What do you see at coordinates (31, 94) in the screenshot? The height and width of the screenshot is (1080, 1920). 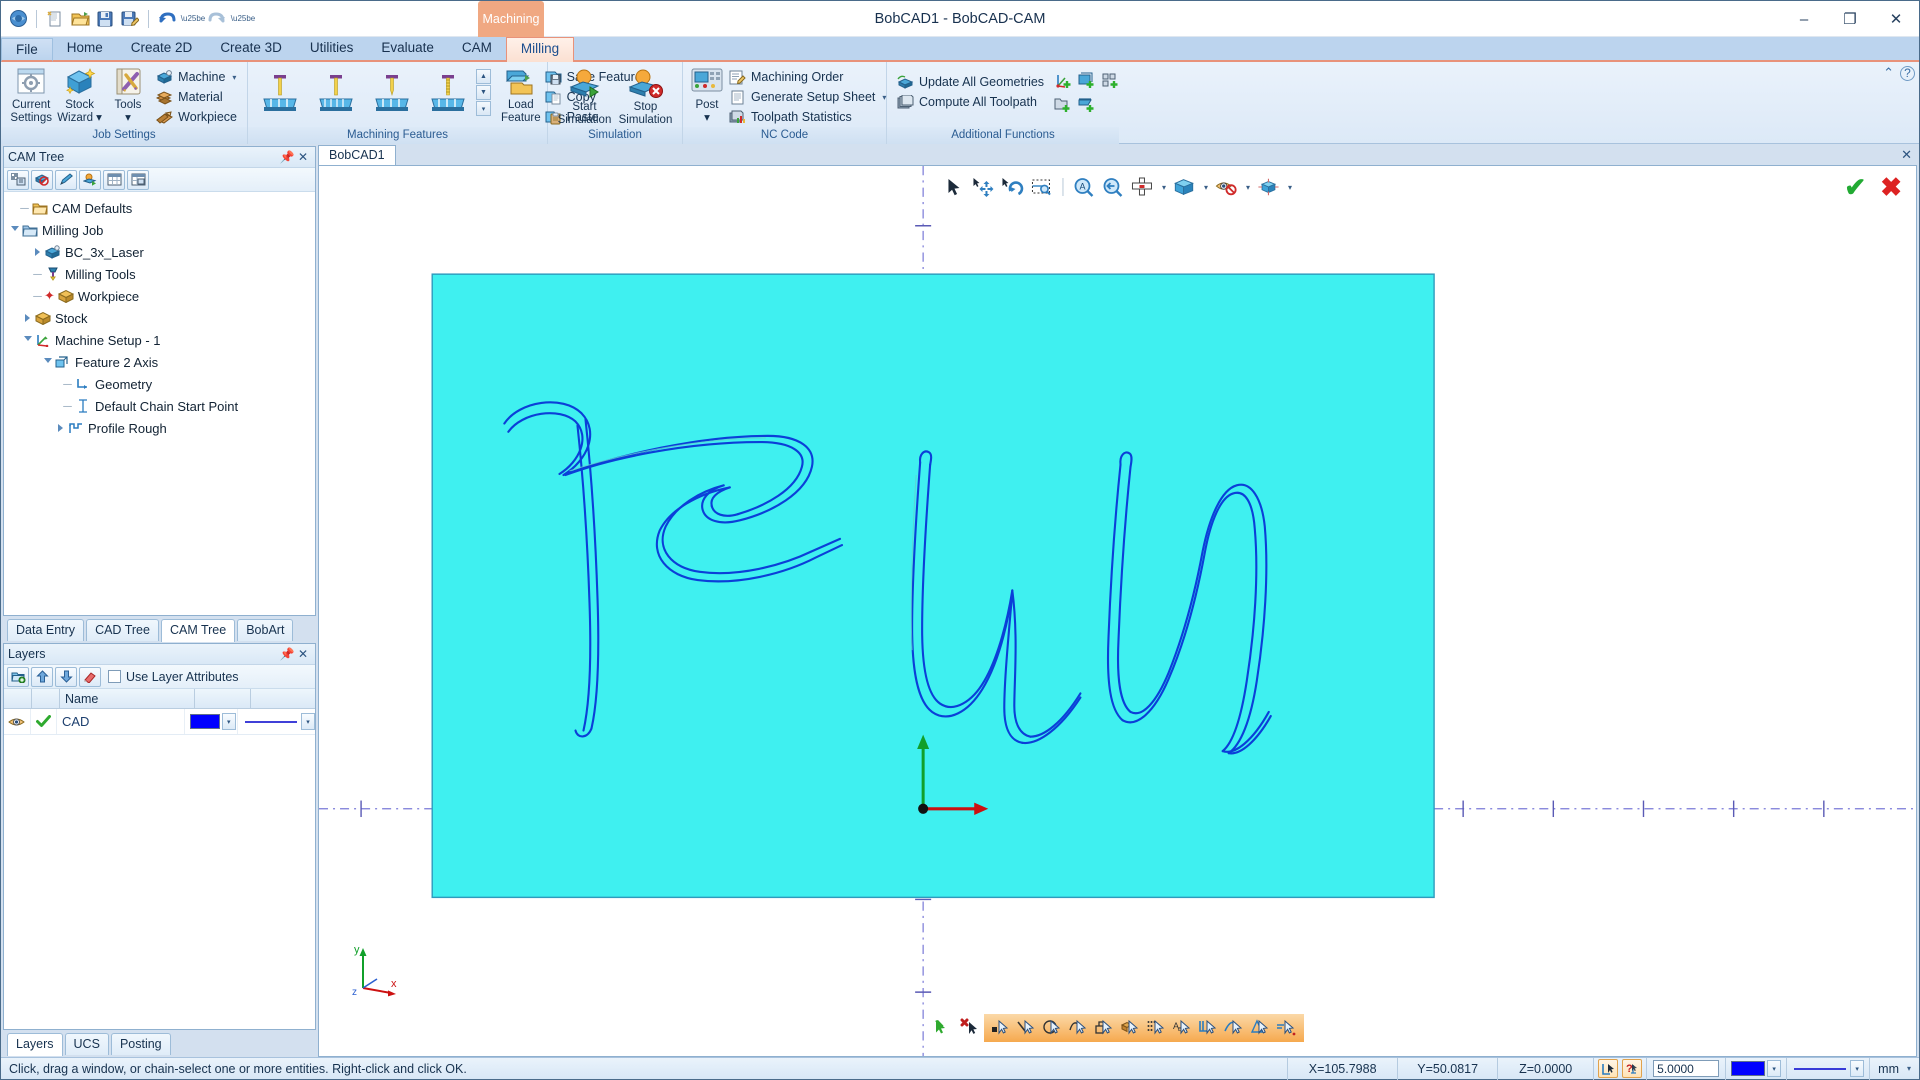 I see `current-settings-button: Current Settings` at bounding box center [31, 94].